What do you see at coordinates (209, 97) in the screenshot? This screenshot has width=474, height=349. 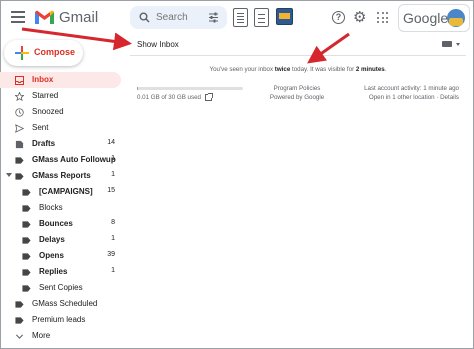 I see `open-external-icon` at bounding box center [209, 97].